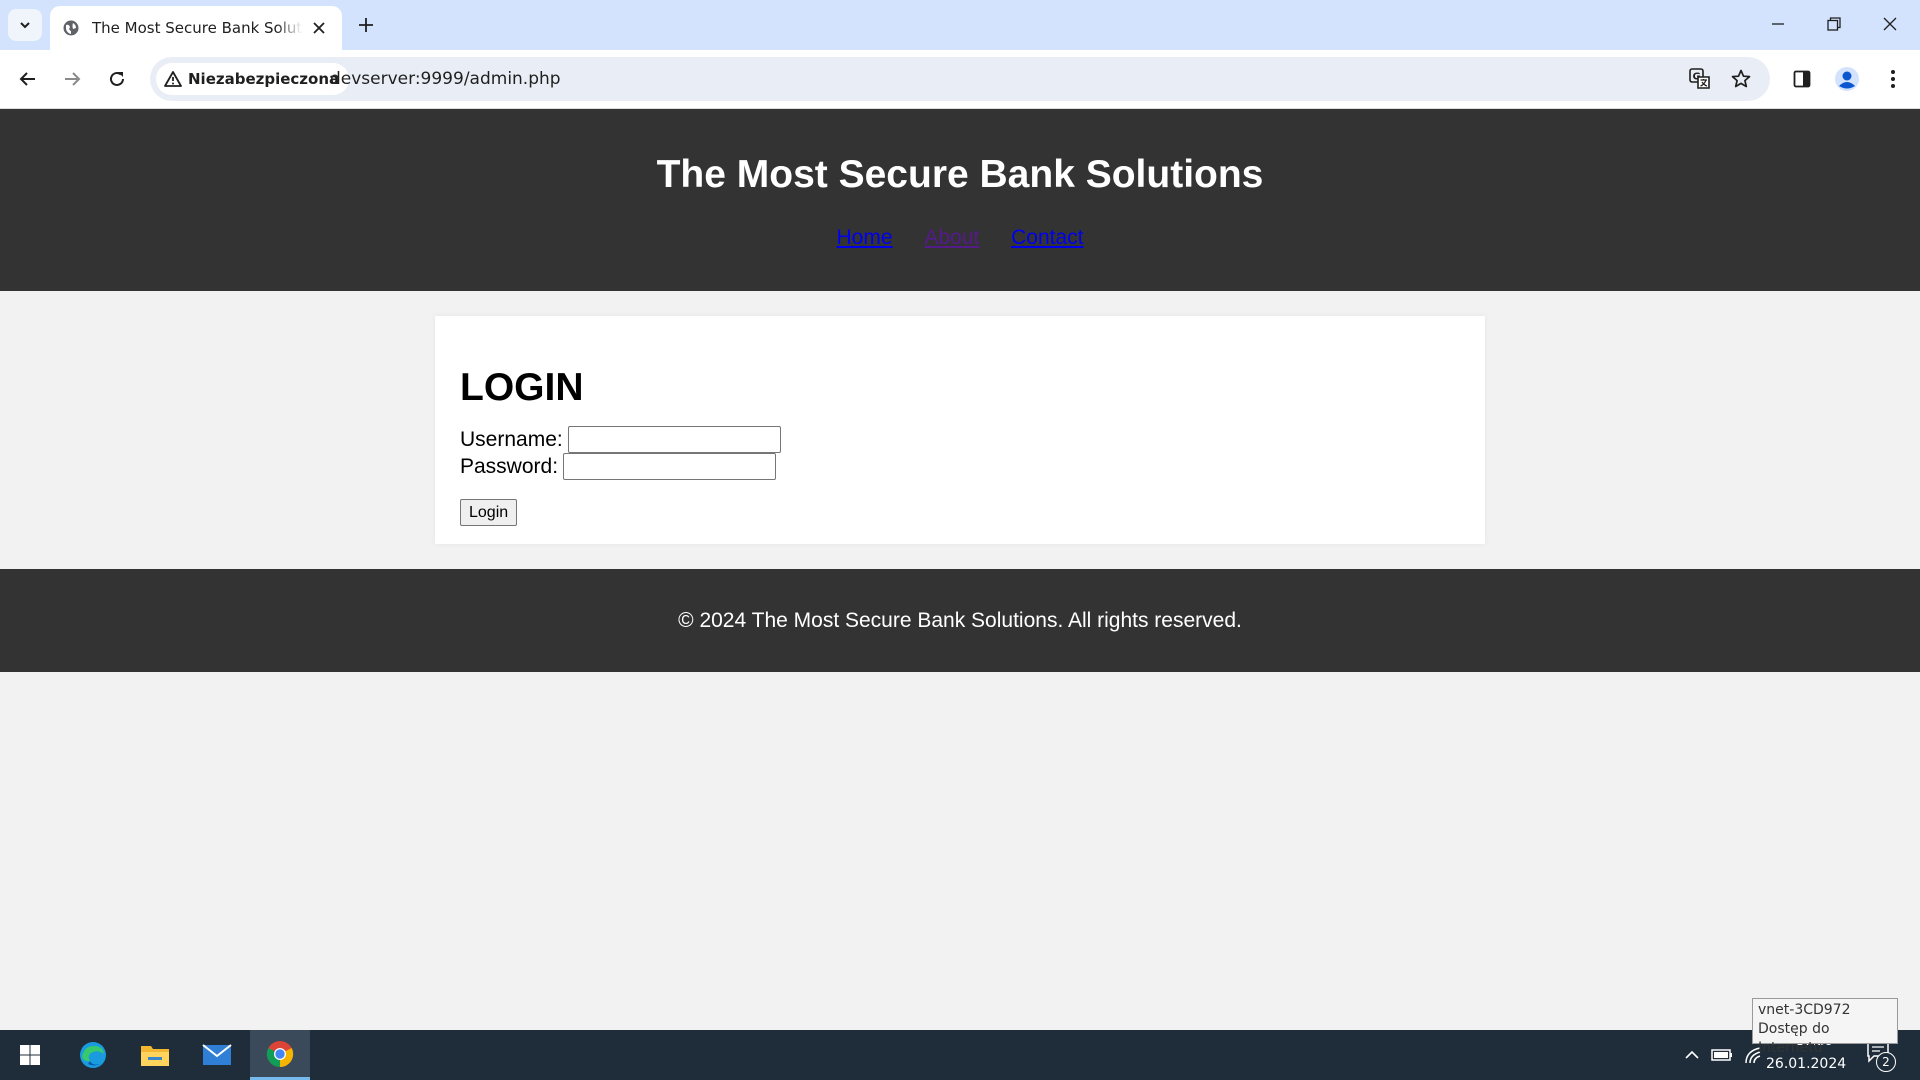 This screenshot has height=1080, width=1920. I want to click on browser-tab: The Most Secure Bank Solutions, so click(196, 28).